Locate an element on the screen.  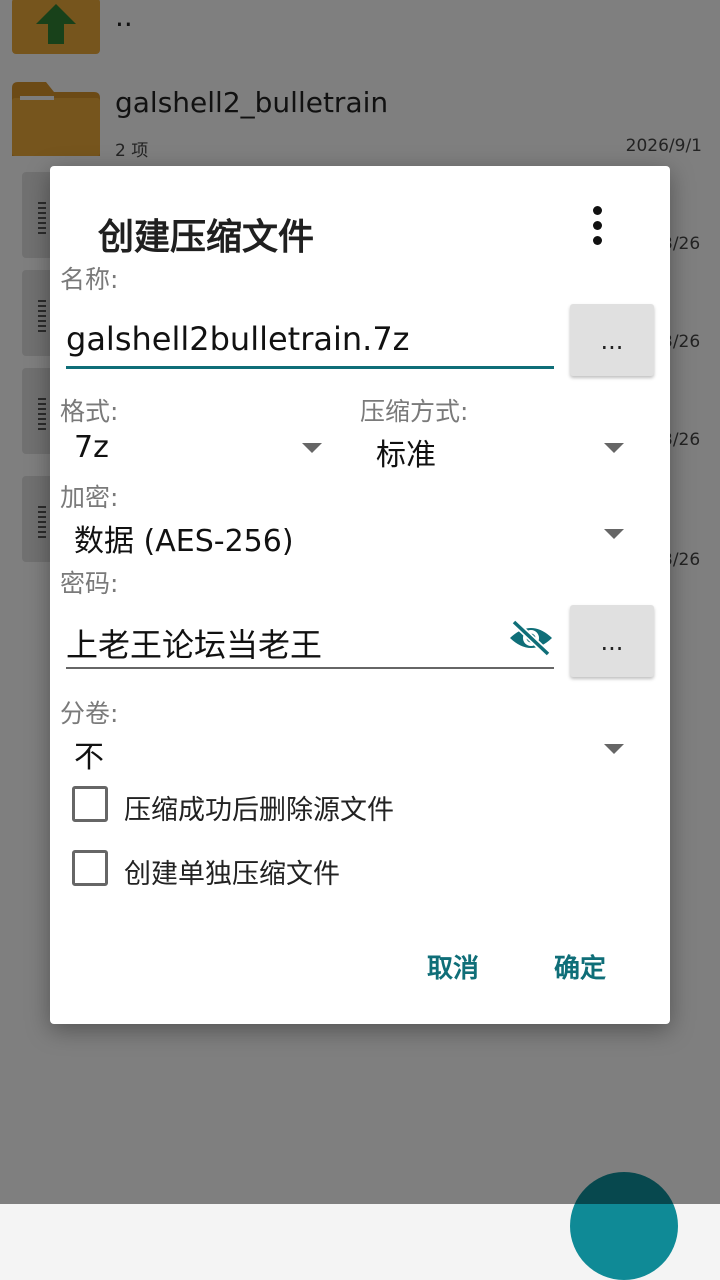
password-underline is located at coordinates (310, 668).